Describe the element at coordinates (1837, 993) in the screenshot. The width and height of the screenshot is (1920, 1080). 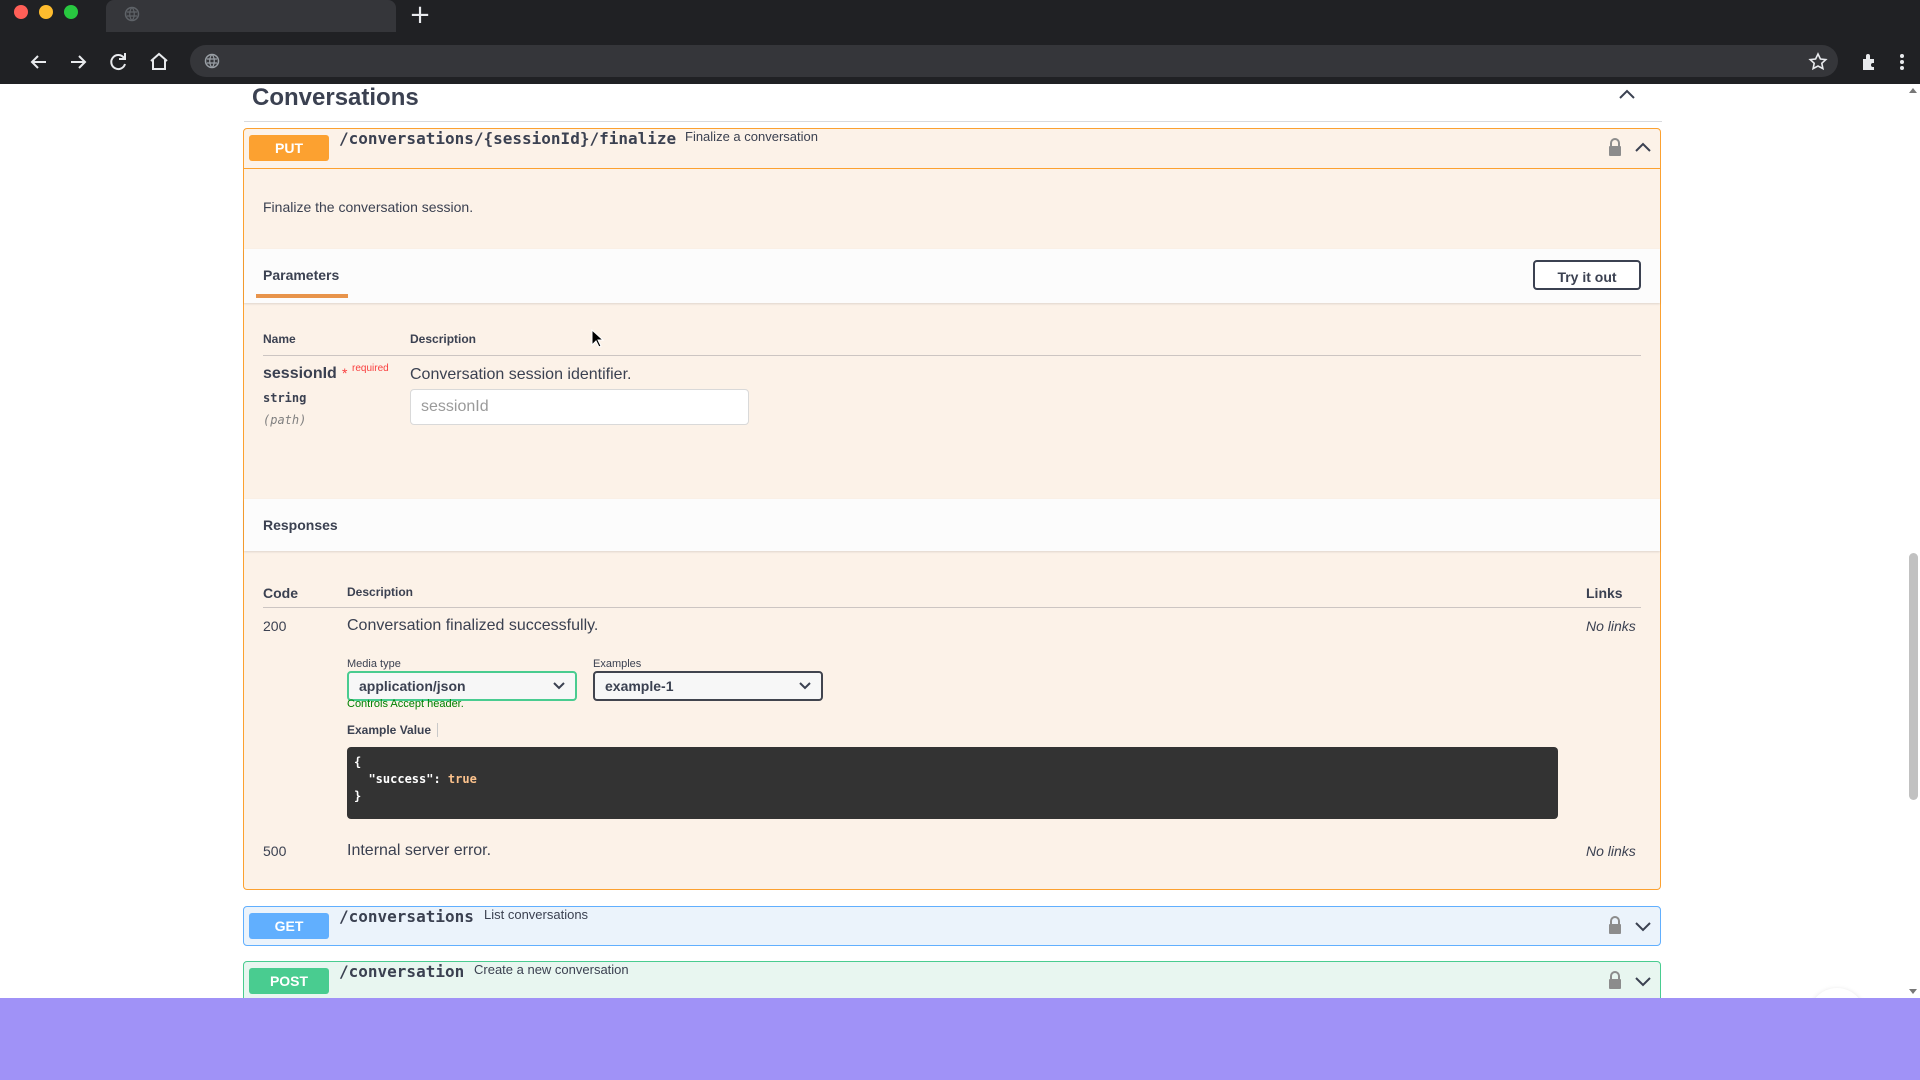
I see `grammarly-button: g.` at that location.